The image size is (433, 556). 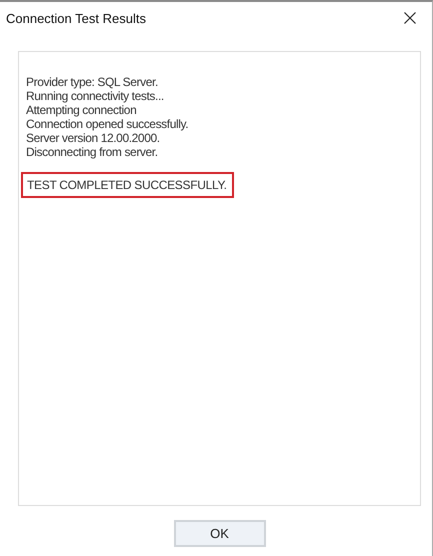 What do you see at coordinates (108, 124) in the screenshot?
I see `log-line: Connection opened successfully.` at bounding box center [108, 124].